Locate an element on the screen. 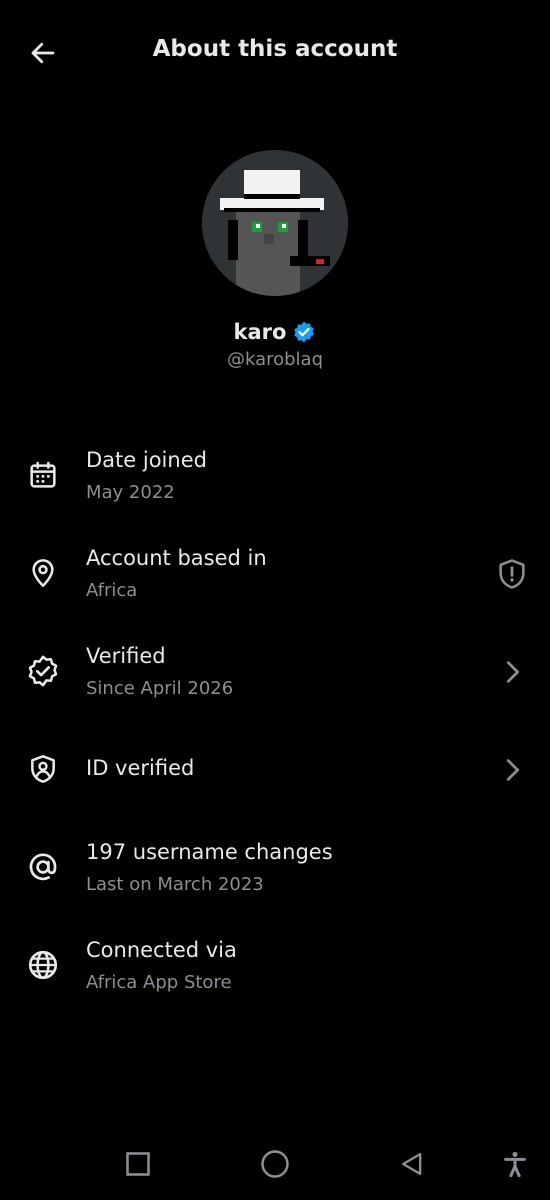  pixel-avatar-image is located at coordinates (275, 223).